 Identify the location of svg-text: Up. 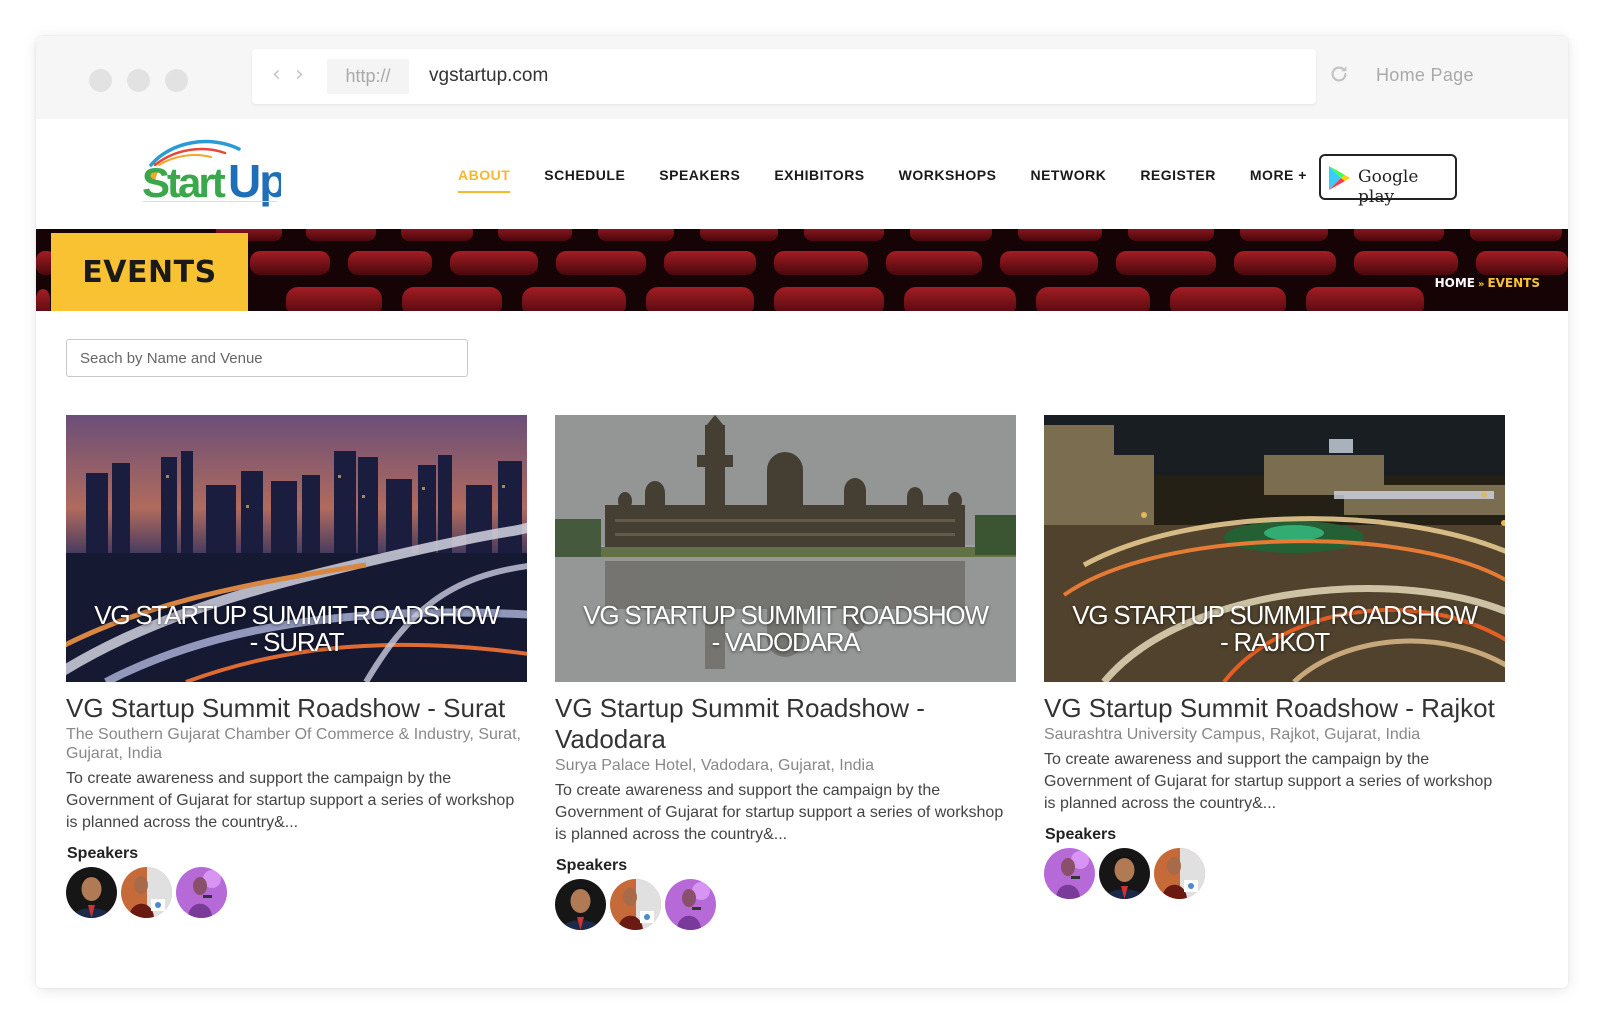
(254, 181).